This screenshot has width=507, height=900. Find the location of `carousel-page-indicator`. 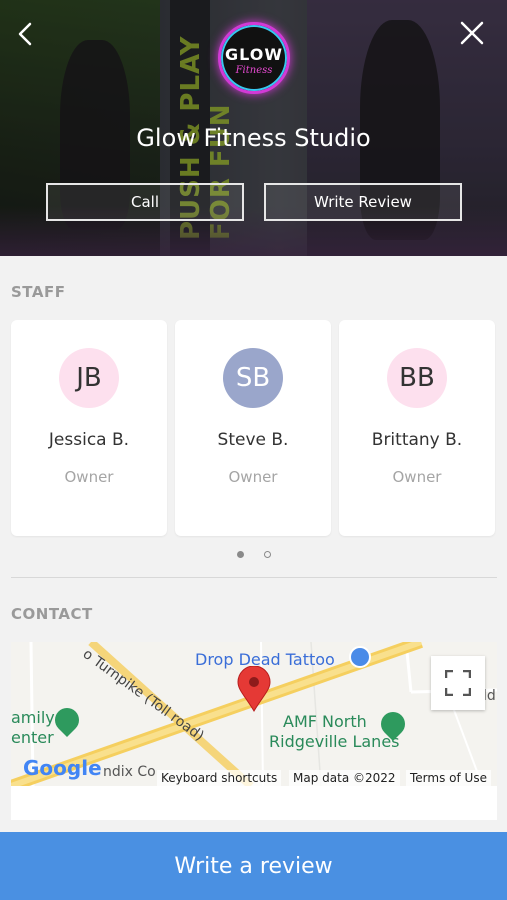

carousel-page-indicator is located at coordinates (253, 554).